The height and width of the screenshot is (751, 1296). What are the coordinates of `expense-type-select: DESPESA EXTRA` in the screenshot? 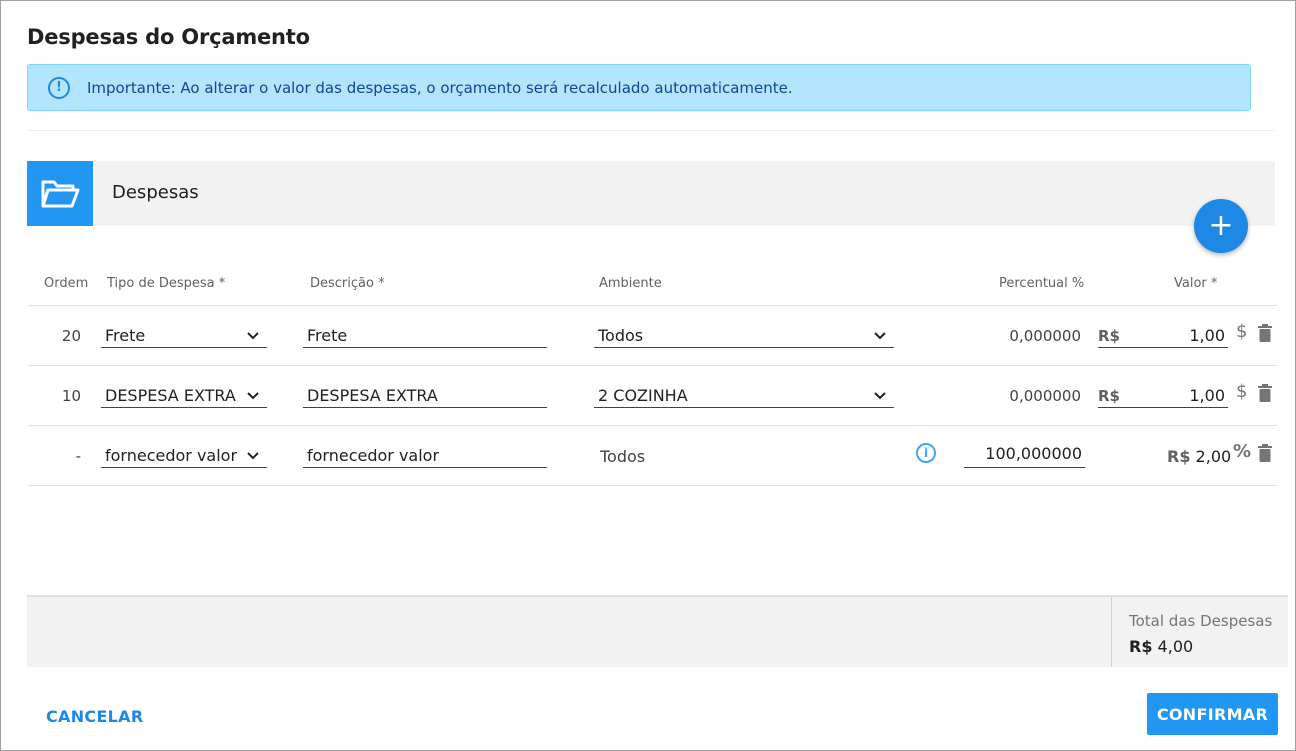 It's located at (184, 396).